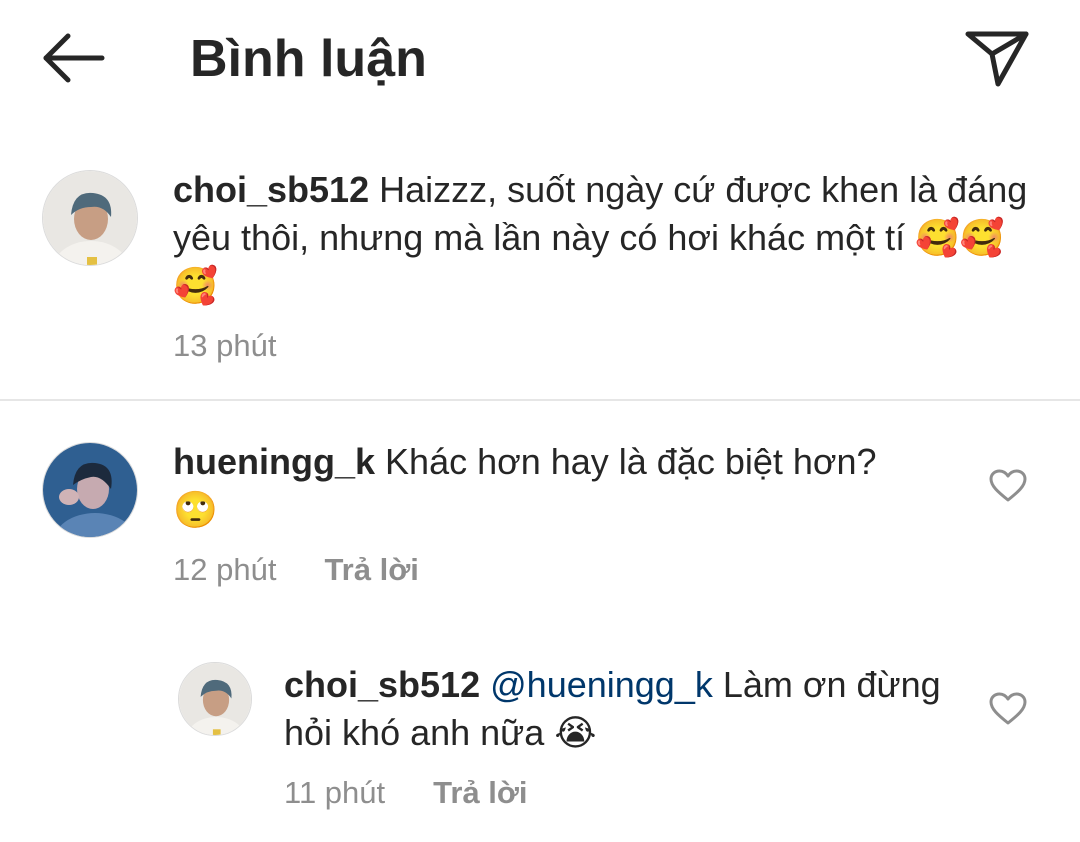 The width and height of the screenshot is (1080, 842). I want to click on comment-text: Khác hơn hay là đặc biệt hơn?, so click(631, 461).